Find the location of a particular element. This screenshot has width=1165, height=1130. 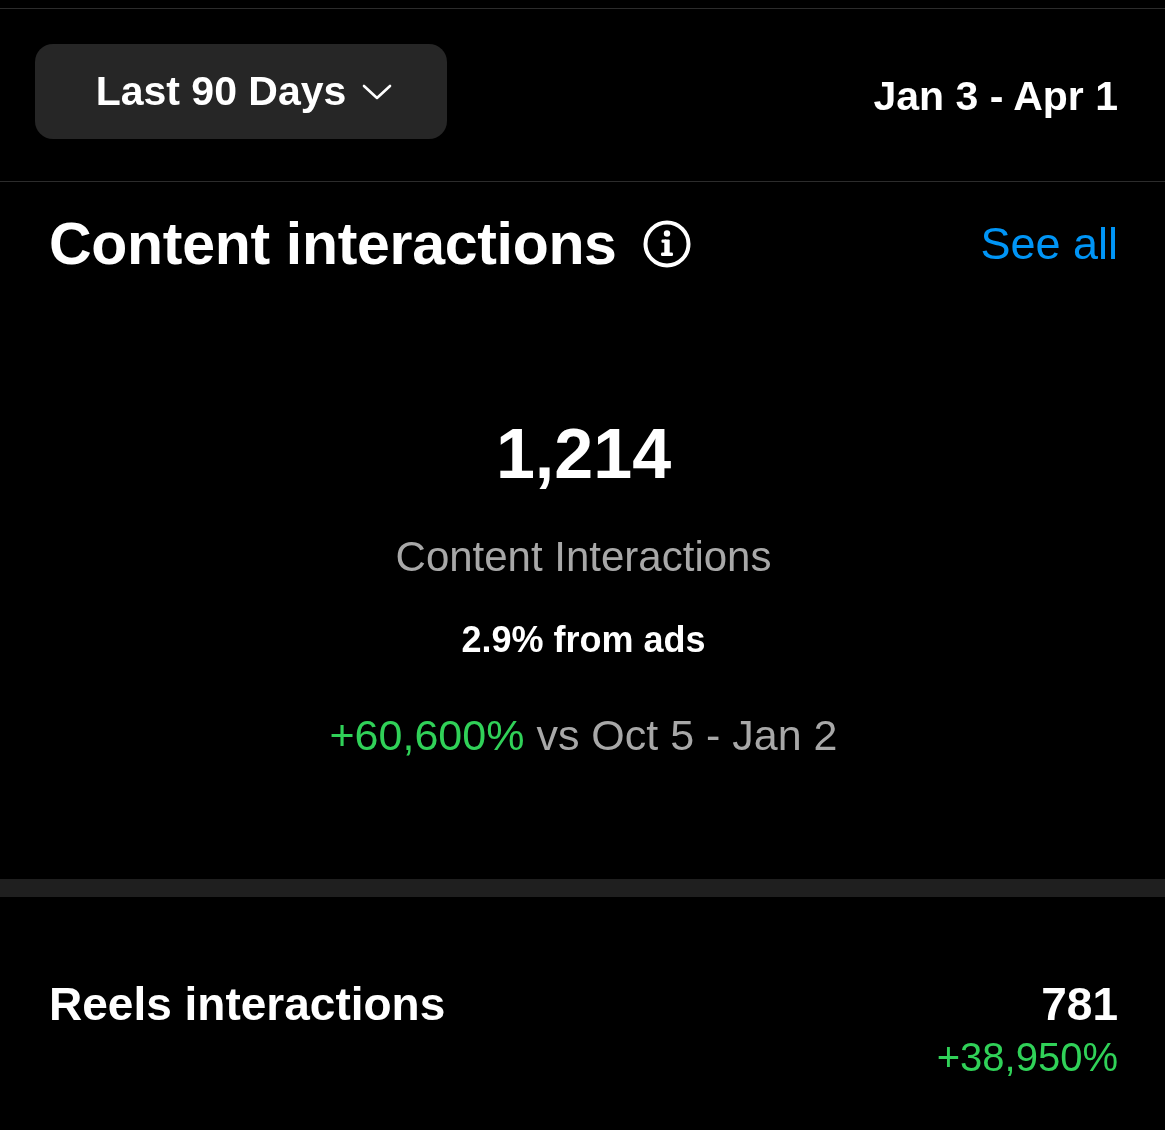

date-range-text: Jan 3 - Apr 1 is located at coordinates (995, 96).